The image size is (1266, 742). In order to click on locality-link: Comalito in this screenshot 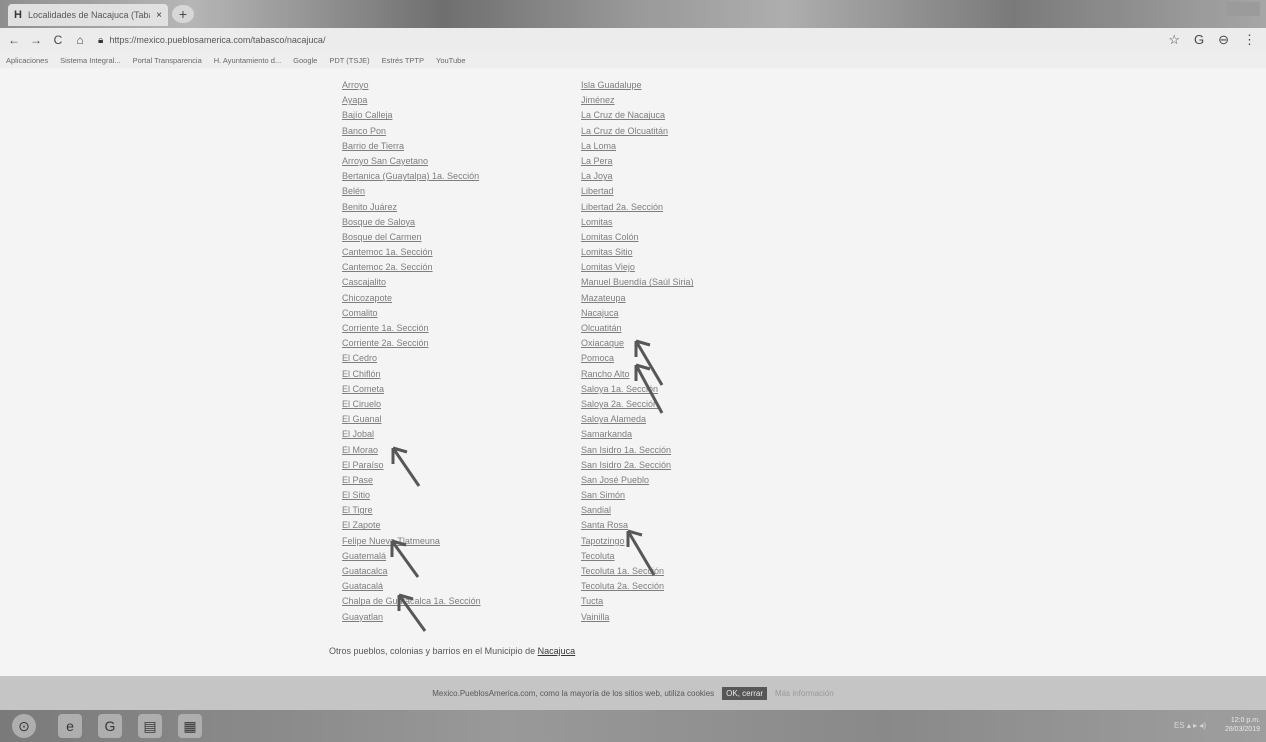, I will do `click(411, 313)`.